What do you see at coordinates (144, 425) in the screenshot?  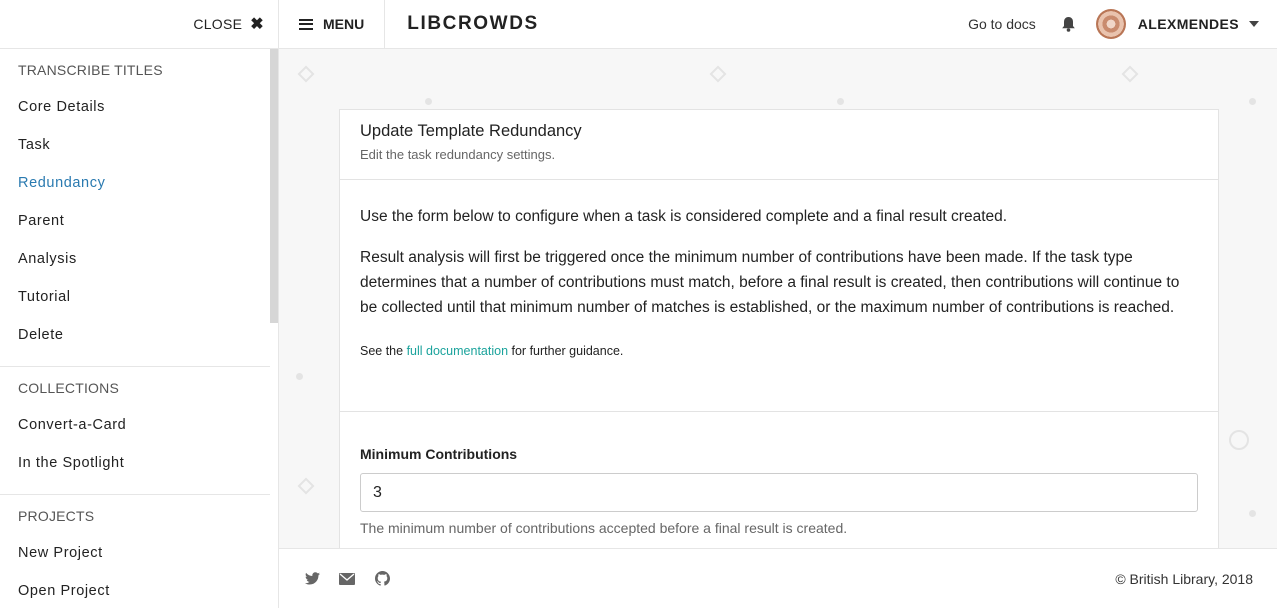 I see `sidebar-item-convert-a-card: Convert-a-Card` at bounding box center [144, 425].